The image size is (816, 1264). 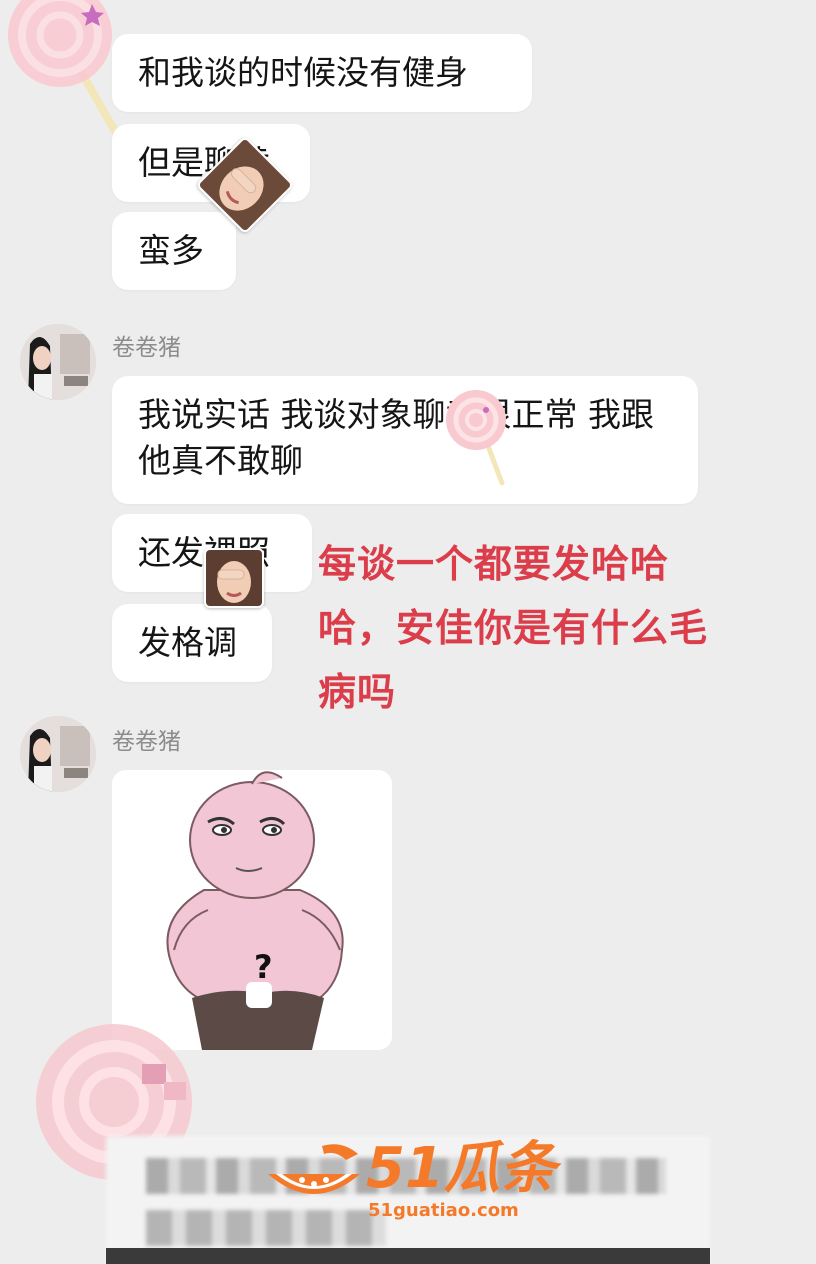 What do you see at coordinates (171, 250) in the screenshot?
I see `message-text: 蛮多` at bounding box center [171, 250].